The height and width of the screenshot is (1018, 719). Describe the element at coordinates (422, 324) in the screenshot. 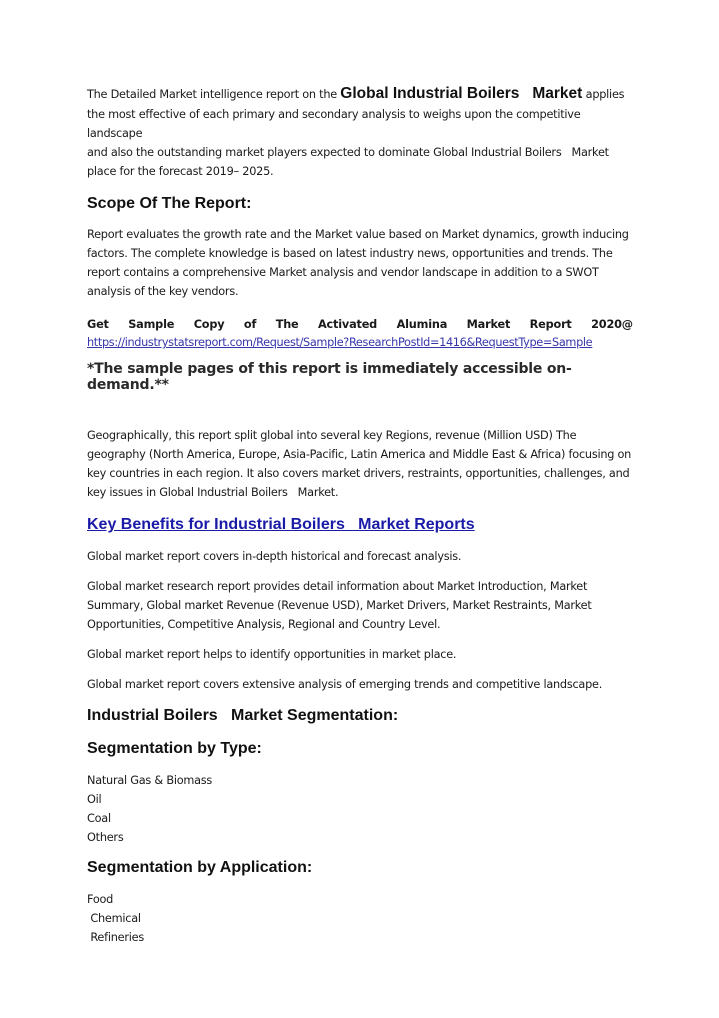

I see `get-sample-word: Alumina` at that location.